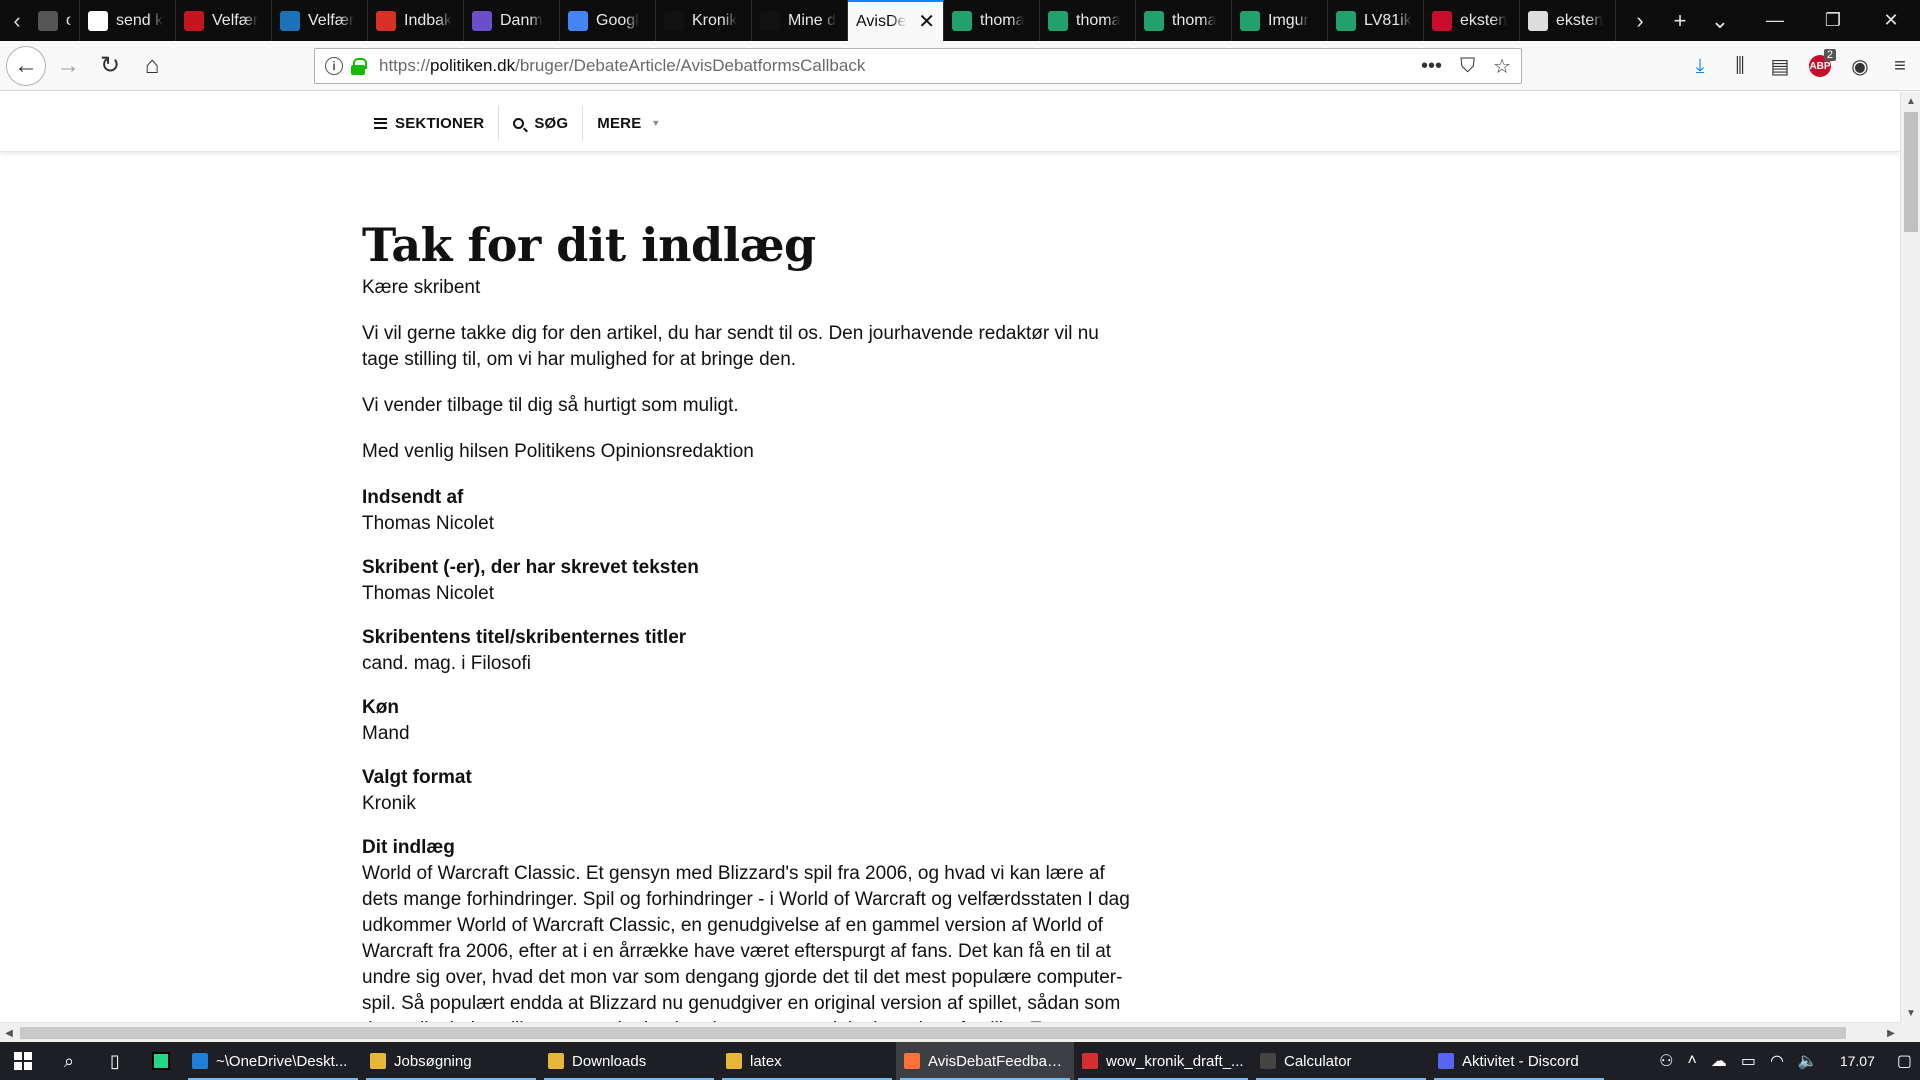 This screenshot has width=1920, height=1080. What do you see at coordinates (530, 567) in the screenshot?
I see `field-label: Skribent (-er), der har skrevet teksten` at bounding box center [530, 567].